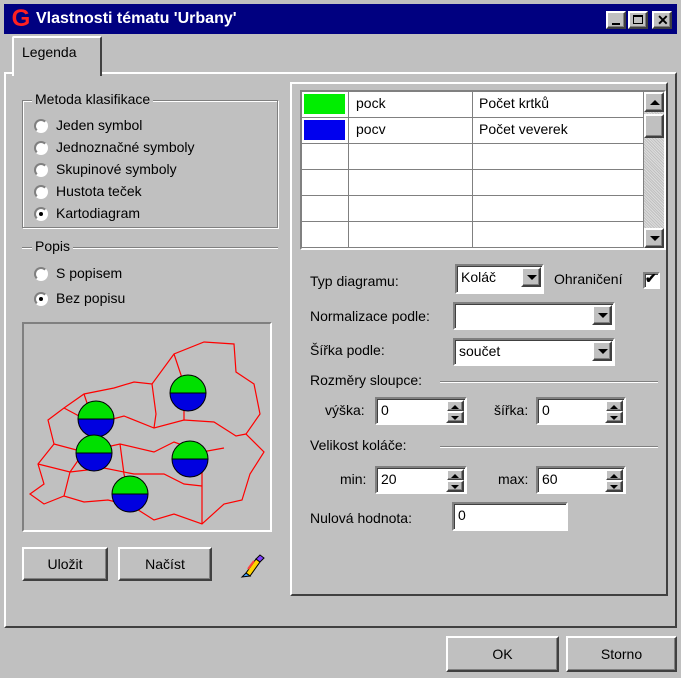 This screenshot has width=681, height=678. What do you see at coordinates (385, 410) in the screenshot?
I see `height-value: 0` at bounding box center [385, 410].